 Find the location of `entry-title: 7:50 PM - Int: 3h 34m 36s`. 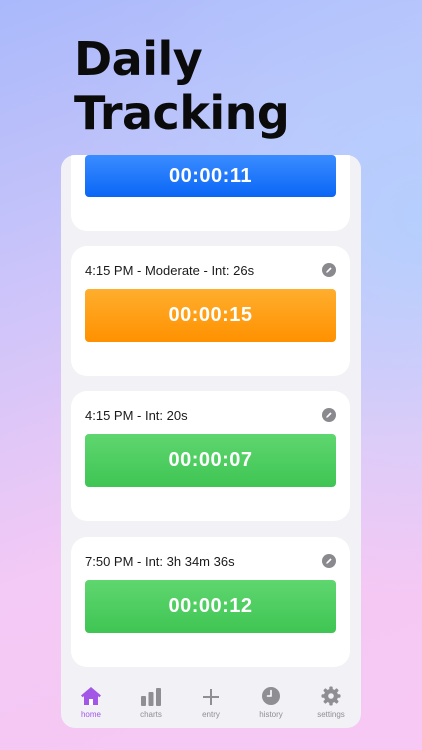

entry-title: 7:50 PM - Int: 3h 34m 36s is located at coordinates (160, 561).